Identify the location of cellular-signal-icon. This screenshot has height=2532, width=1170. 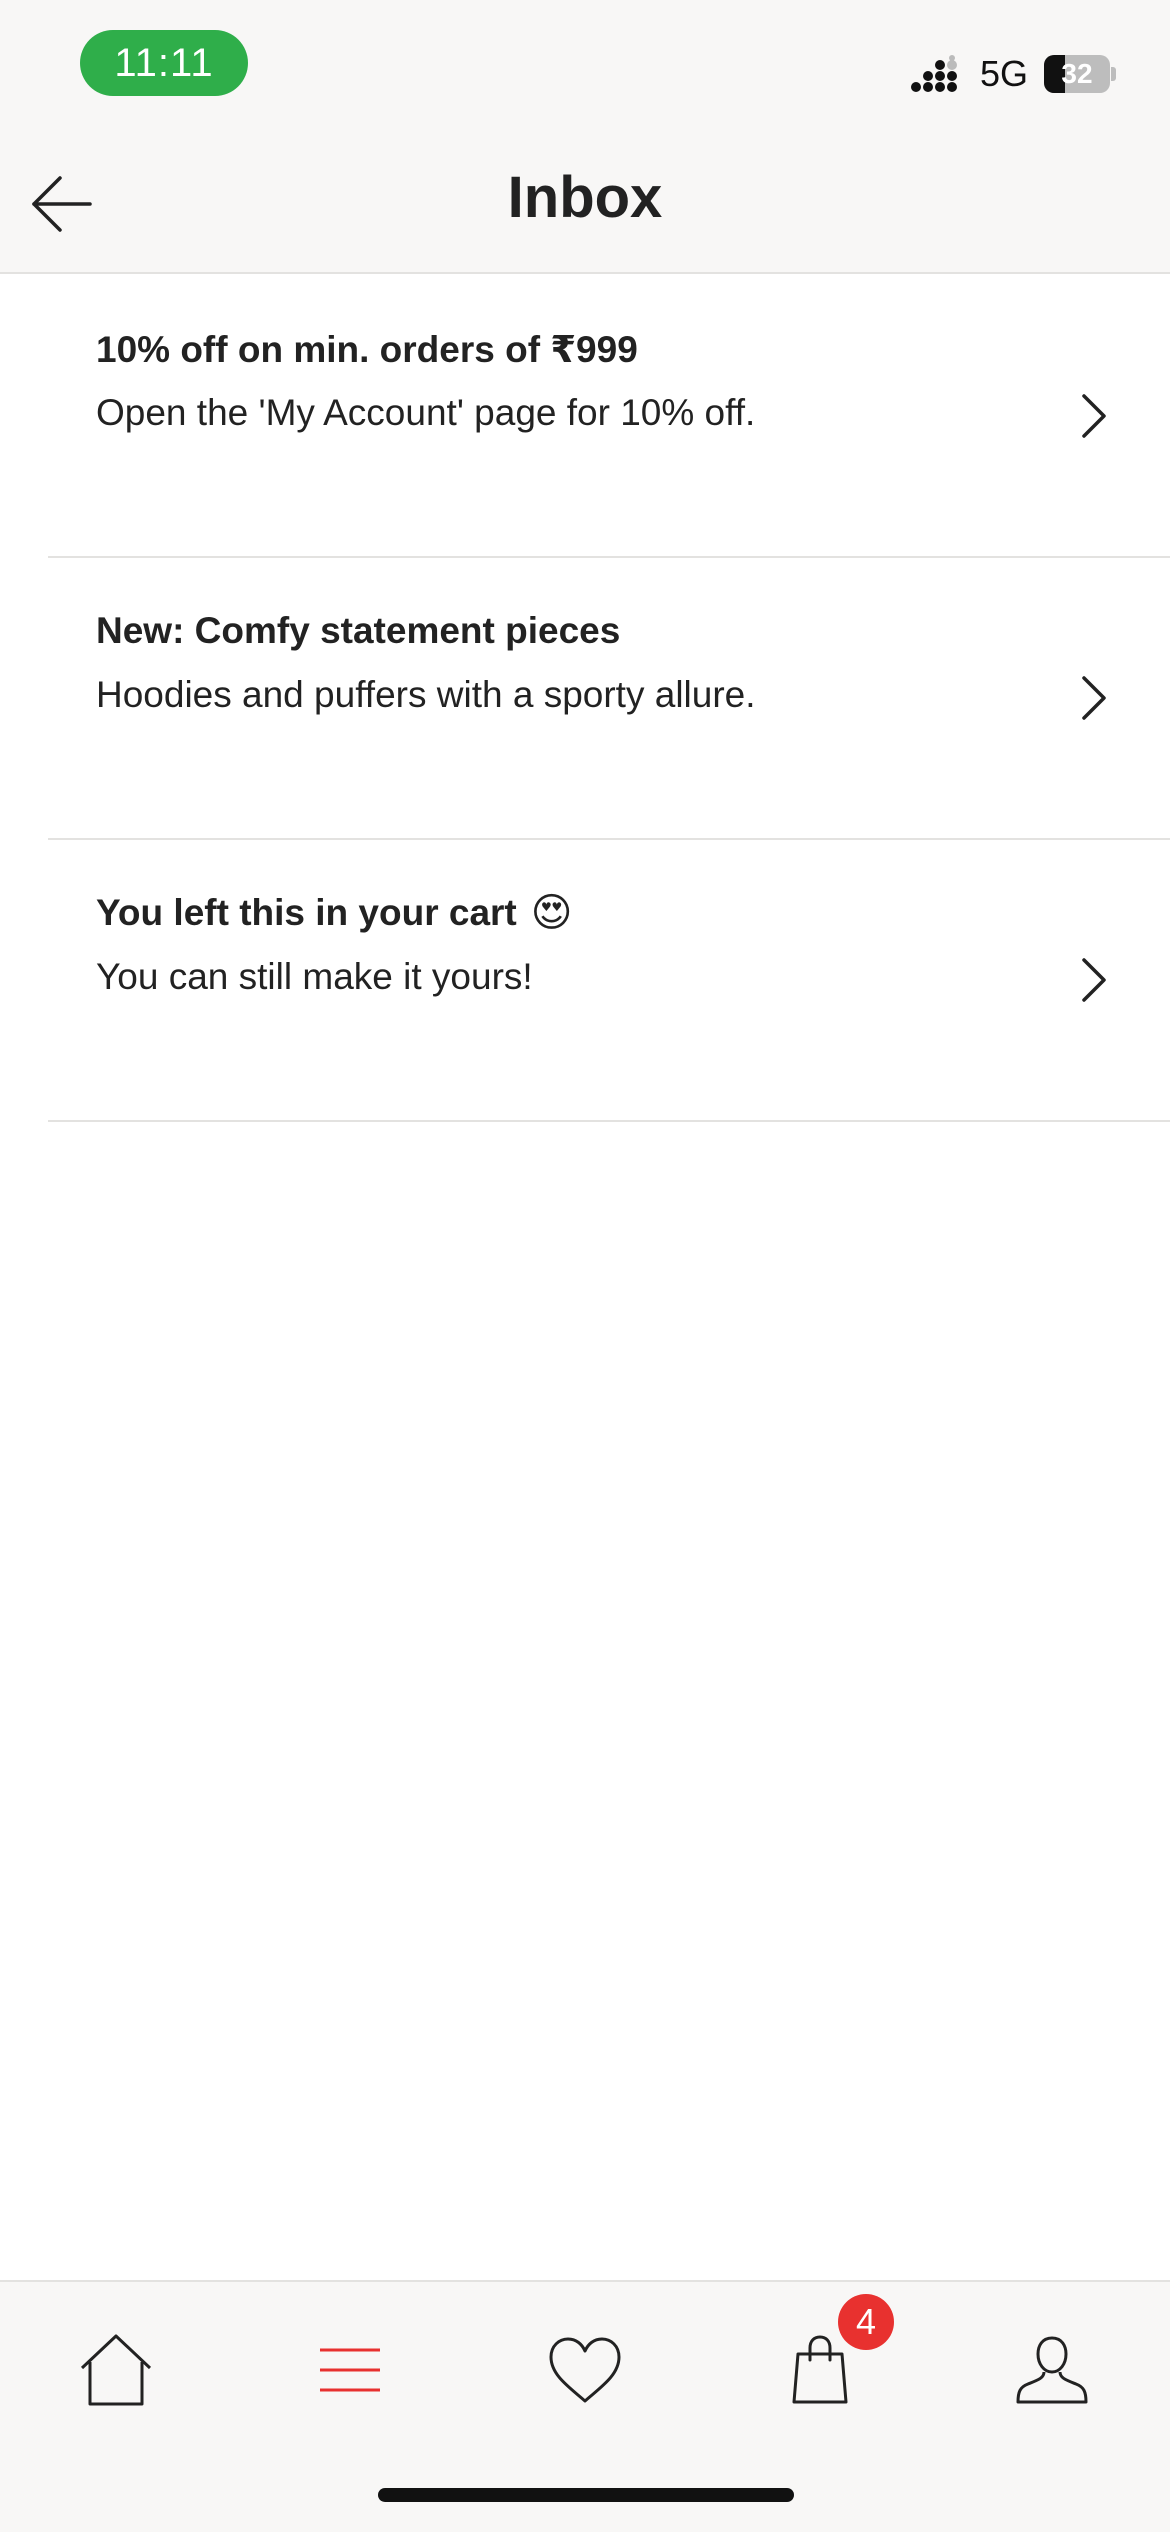
(933, 73).